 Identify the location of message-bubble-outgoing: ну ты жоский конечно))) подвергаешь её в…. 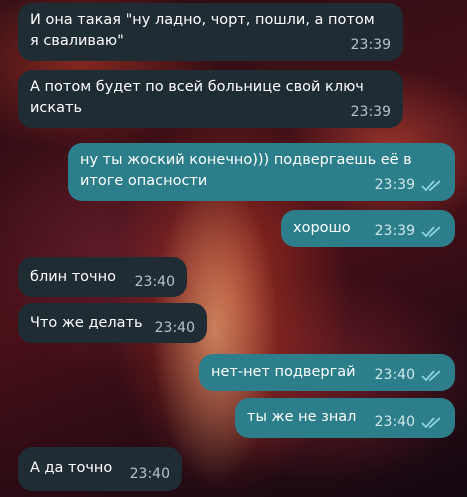
(261, 172).